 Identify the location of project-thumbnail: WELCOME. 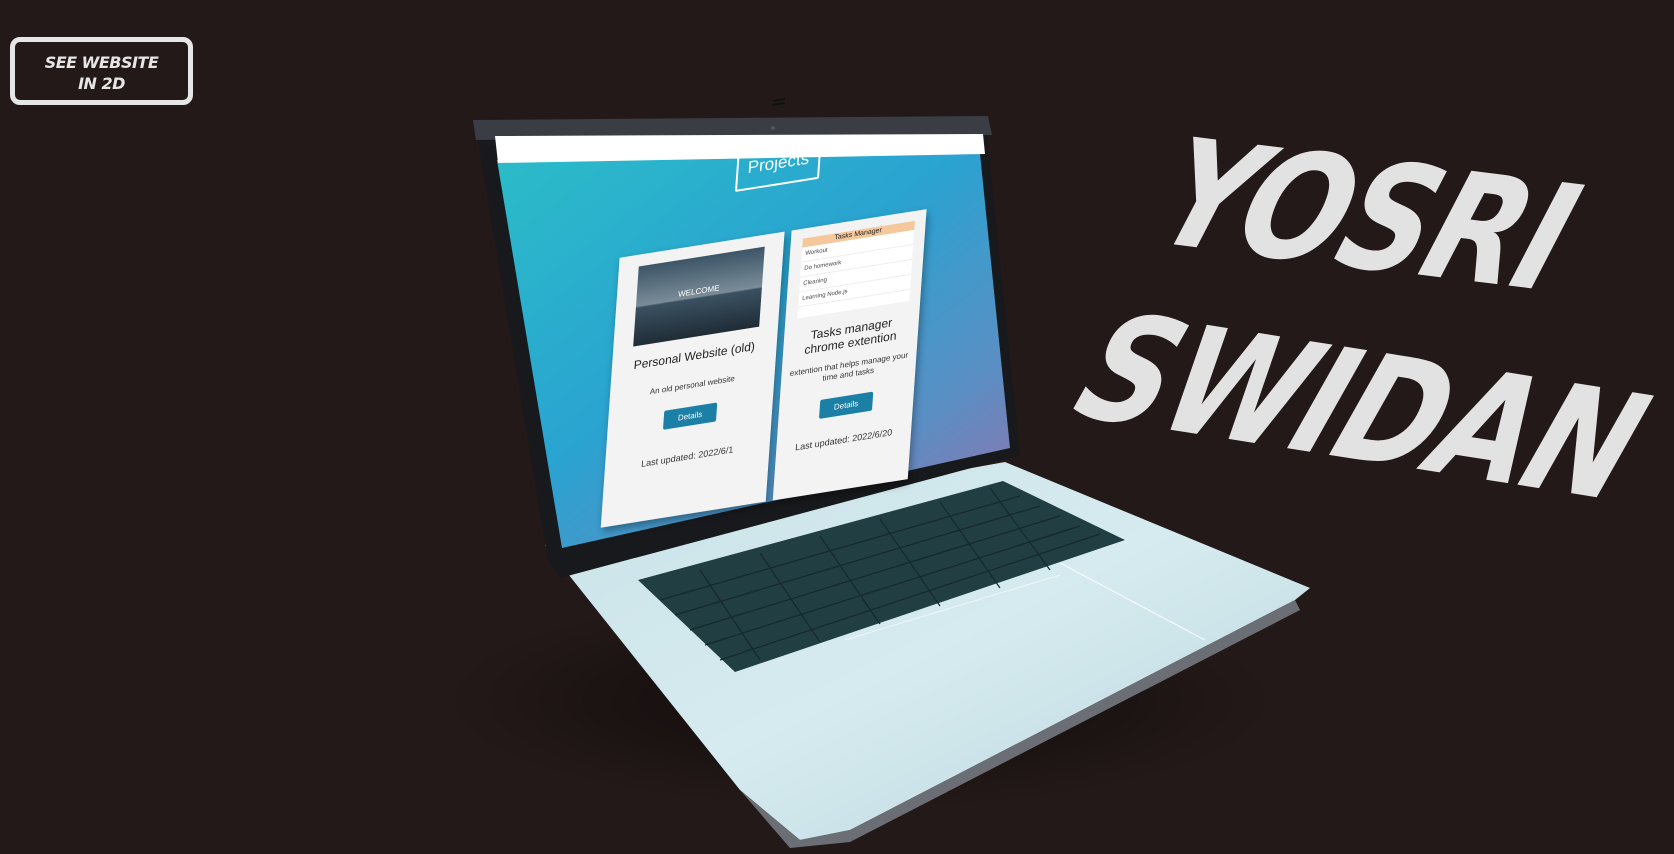
(698, 296).